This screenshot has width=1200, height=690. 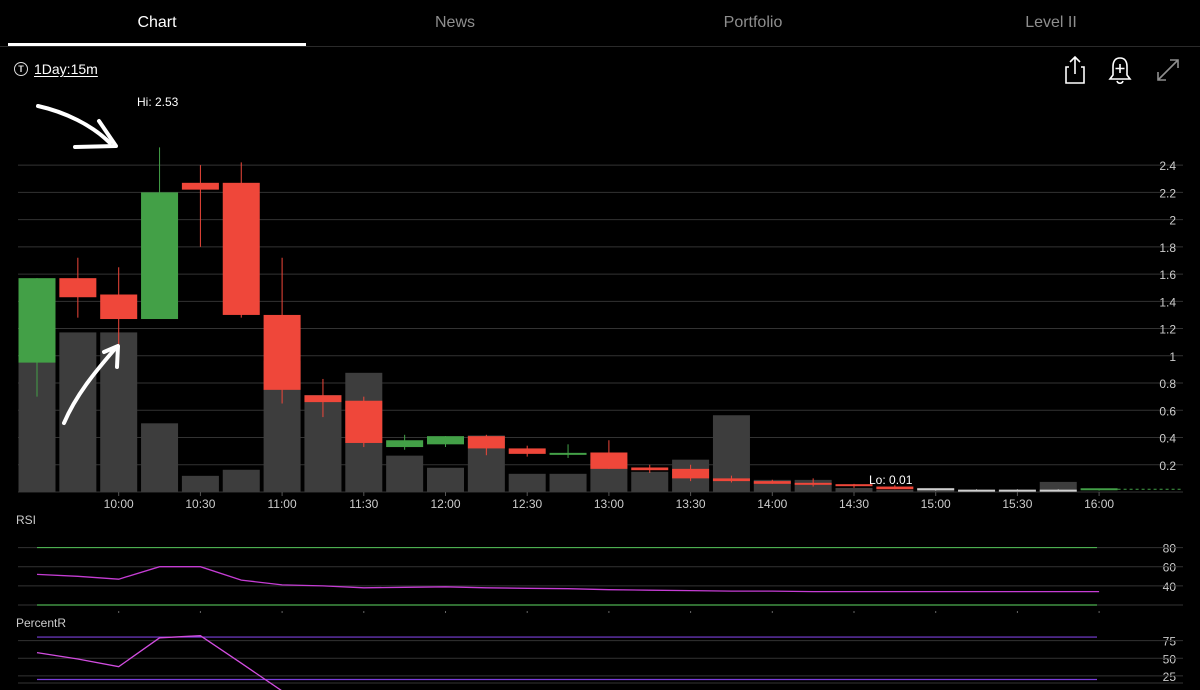 What do you see at coordinates (936, 504) in the screenshot?
I see `x-tick-label: 15:00` at bounding box center [936, 504].